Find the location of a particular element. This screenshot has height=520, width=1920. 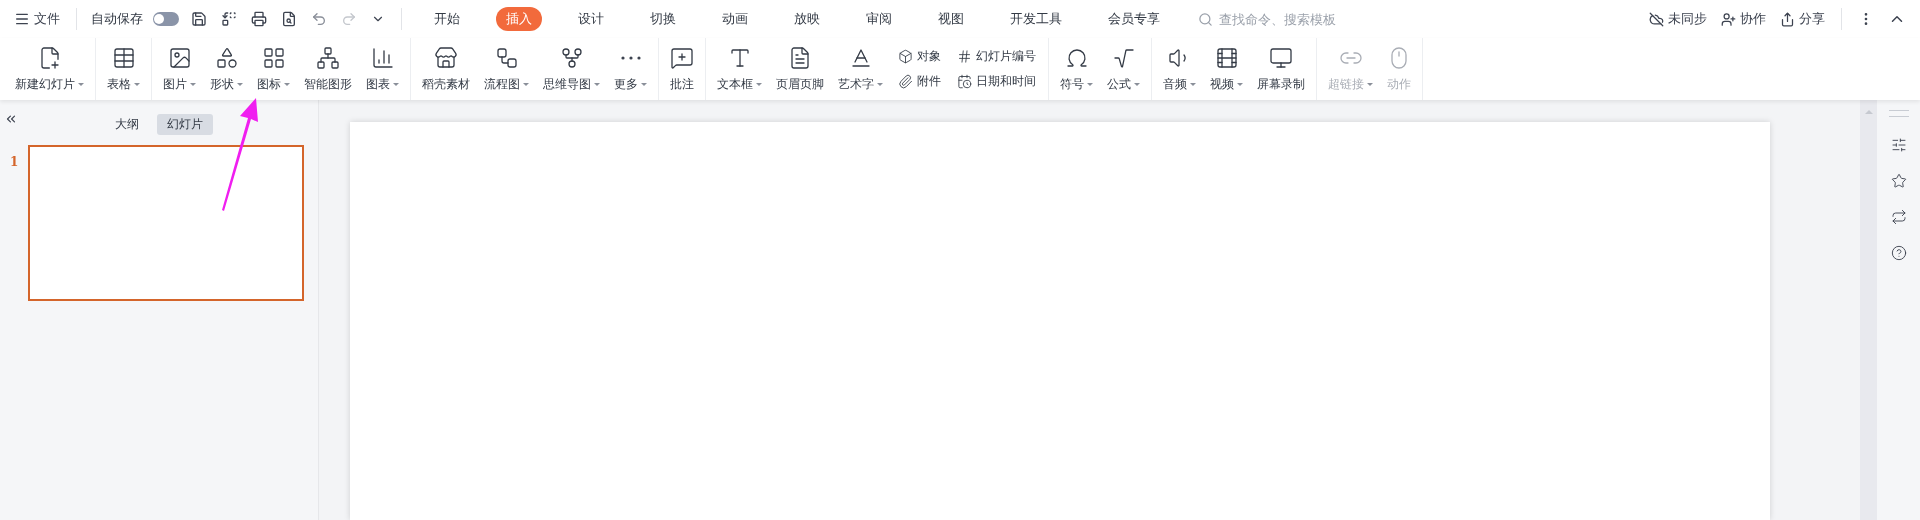

cube-icon is located at coordinates (905, 56).